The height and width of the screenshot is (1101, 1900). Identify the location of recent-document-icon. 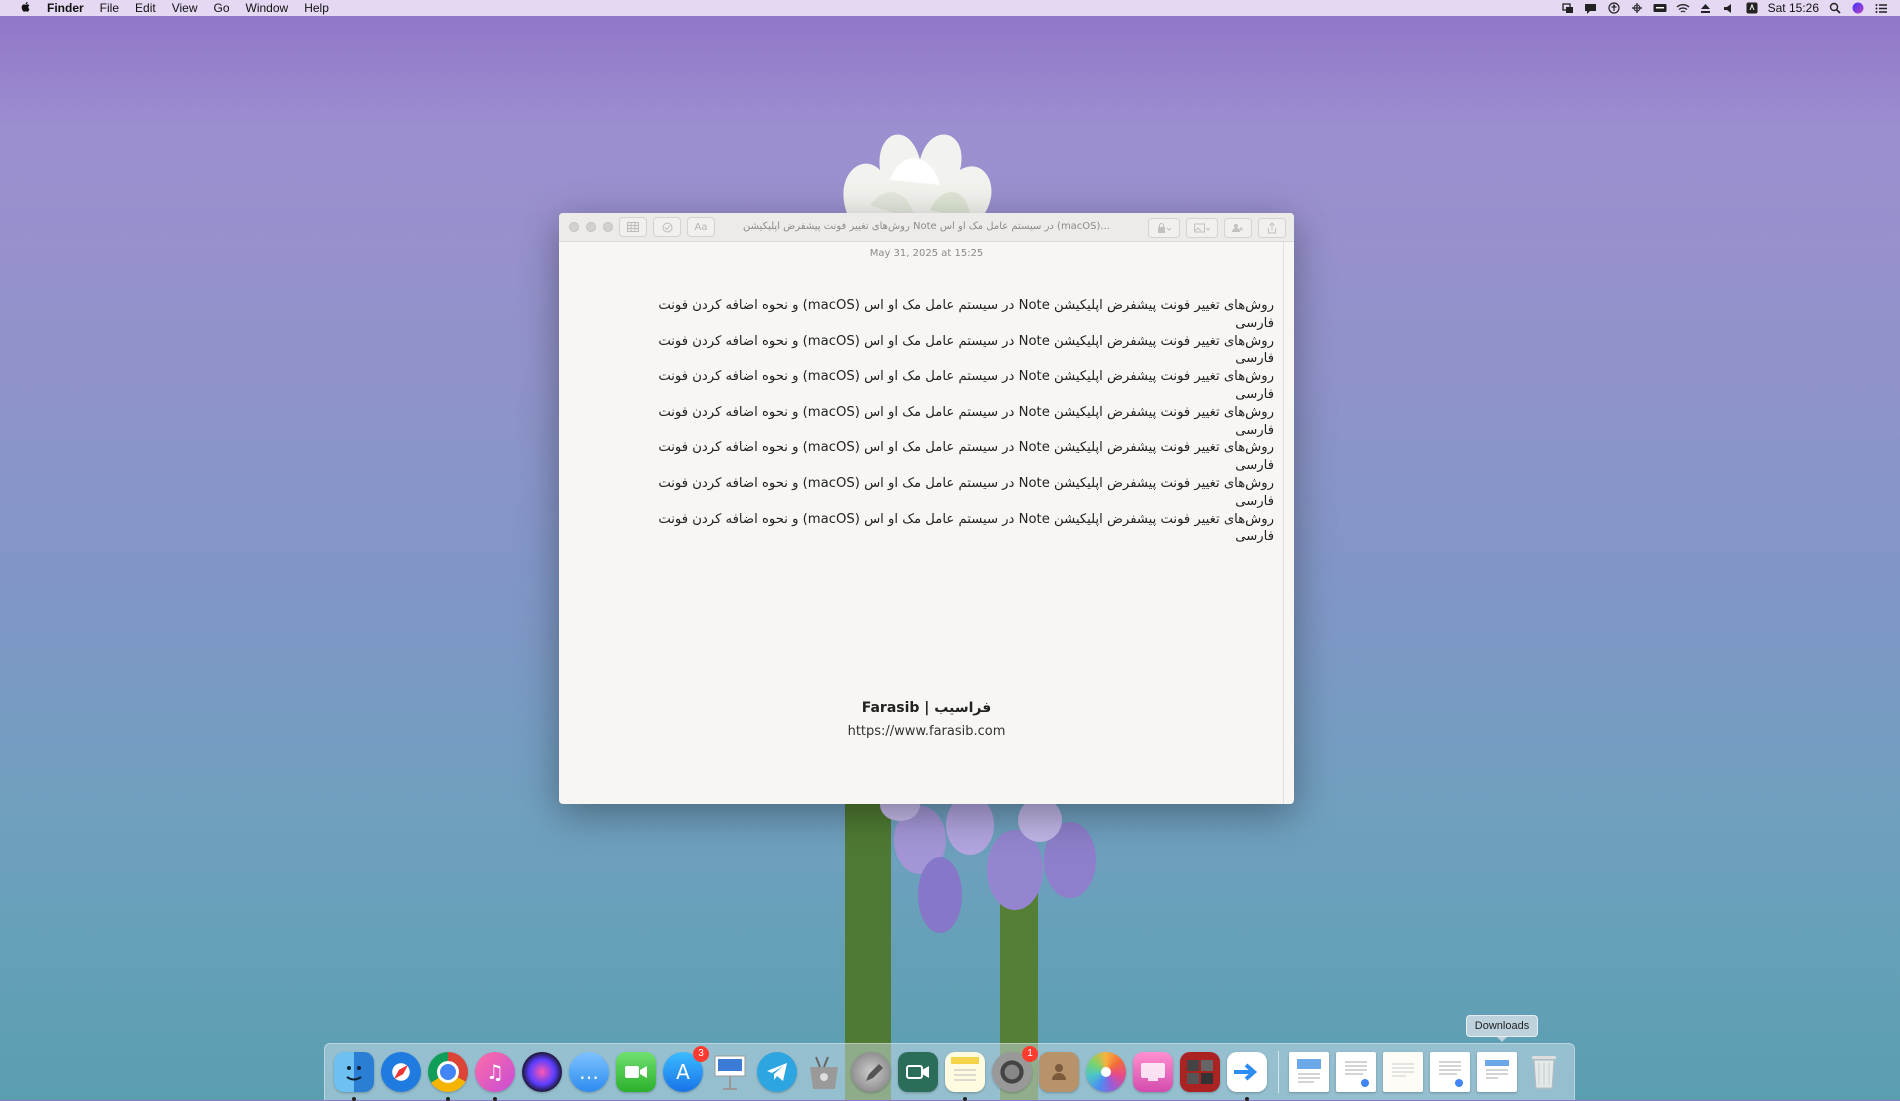
(1309, 1072).